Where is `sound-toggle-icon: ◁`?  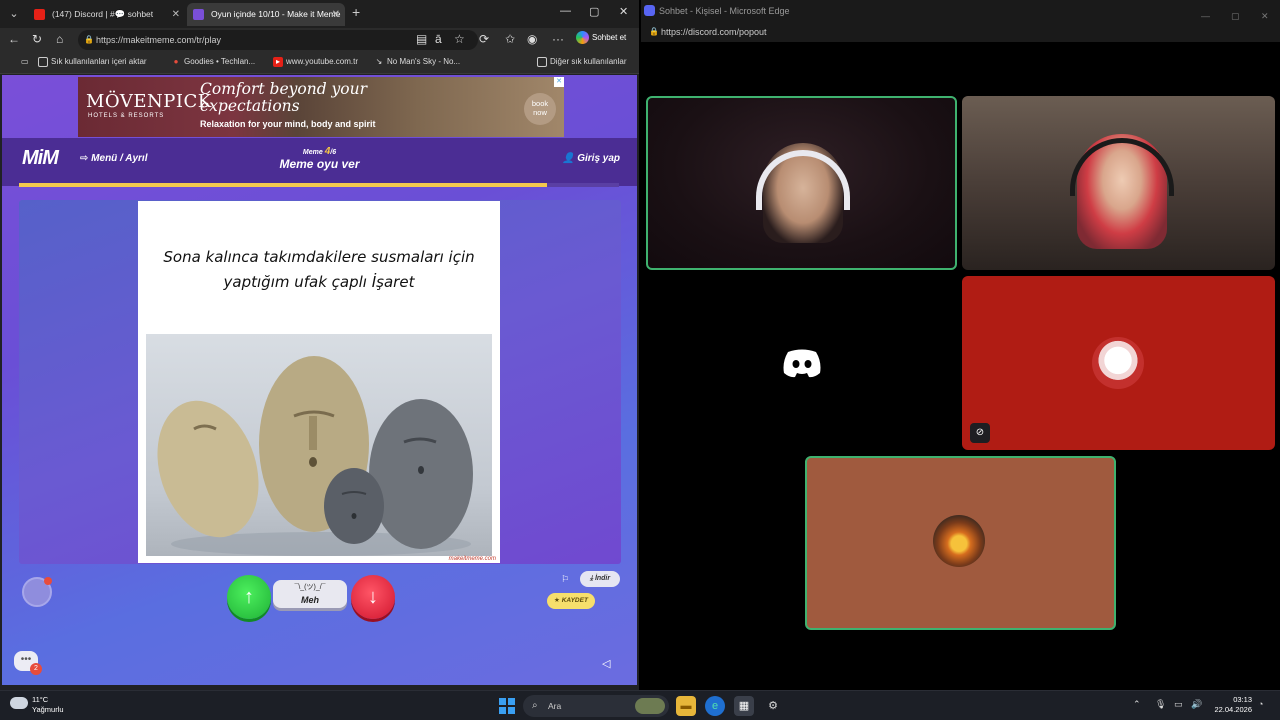 sound-toggle-icon: ◁ is located at coordinates (606, 663).